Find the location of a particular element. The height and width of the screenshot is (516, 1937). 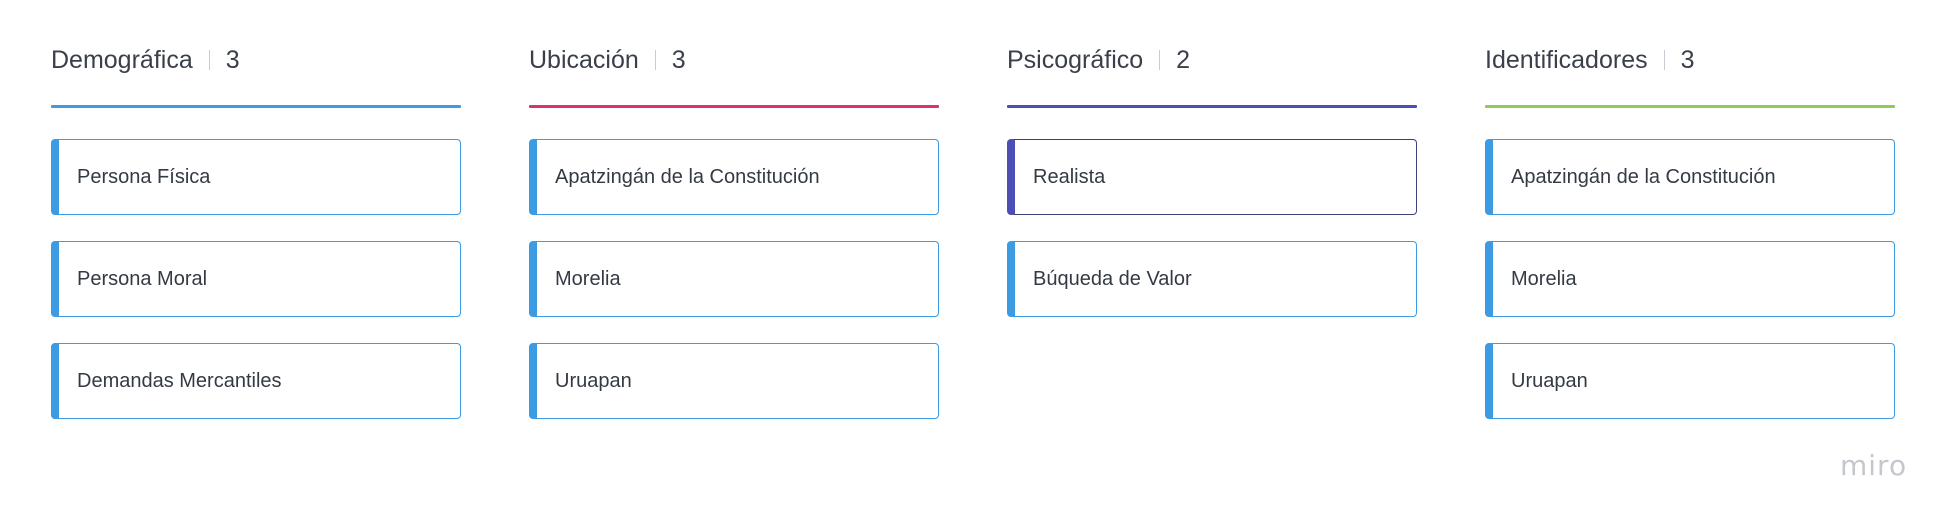

column-header: Psicográfico 2 is located at coordinates (1098, 60).